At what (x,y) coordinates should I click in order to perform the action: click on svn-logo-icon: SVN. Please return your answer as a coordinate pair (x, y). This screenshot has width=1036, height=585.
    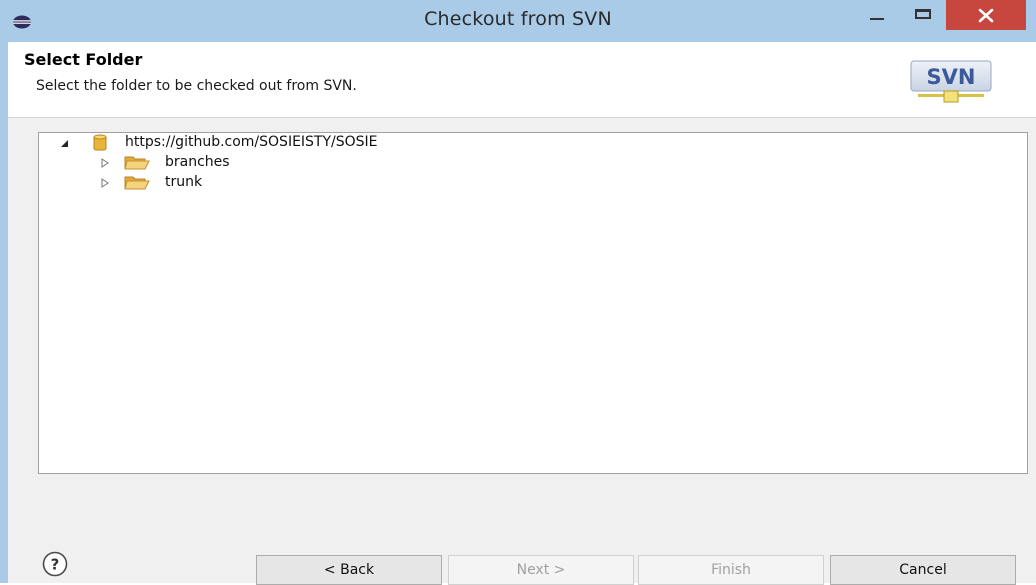
    Looking at the image, I should click on (951, 81).